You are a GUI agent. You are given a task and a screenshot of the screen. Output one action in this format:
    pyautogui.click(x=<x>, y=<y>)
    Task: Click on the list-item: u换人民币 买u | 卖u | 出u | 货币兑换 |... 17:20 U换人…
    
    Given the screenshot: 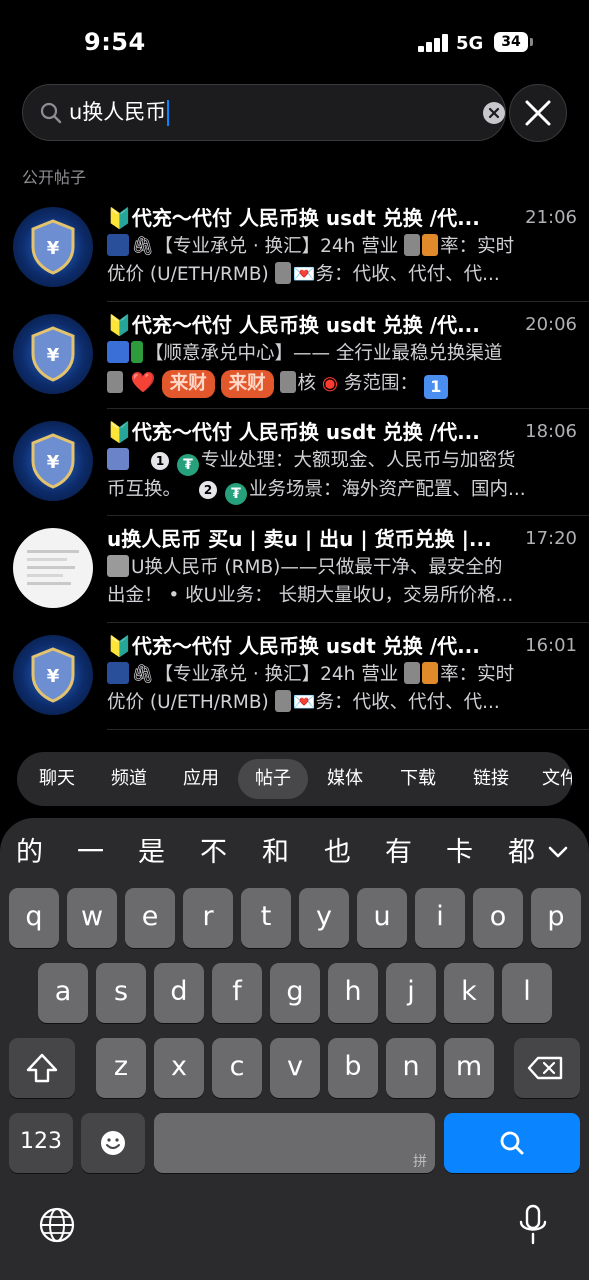 What is the action you would take?
    pyautogui.click(x=294, y=569)
    